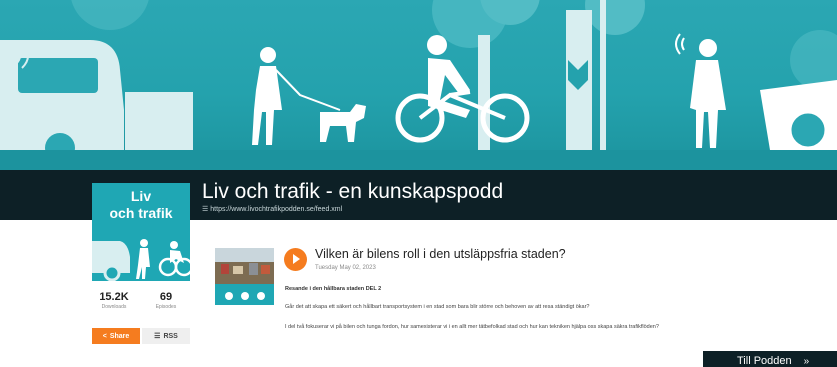 The height and width of the screenshot is (367, 837). What do you see at coordinates (166, 307) in the screenshot?
I see `episodes-label: Episodes` at bounding box center [166, 307].